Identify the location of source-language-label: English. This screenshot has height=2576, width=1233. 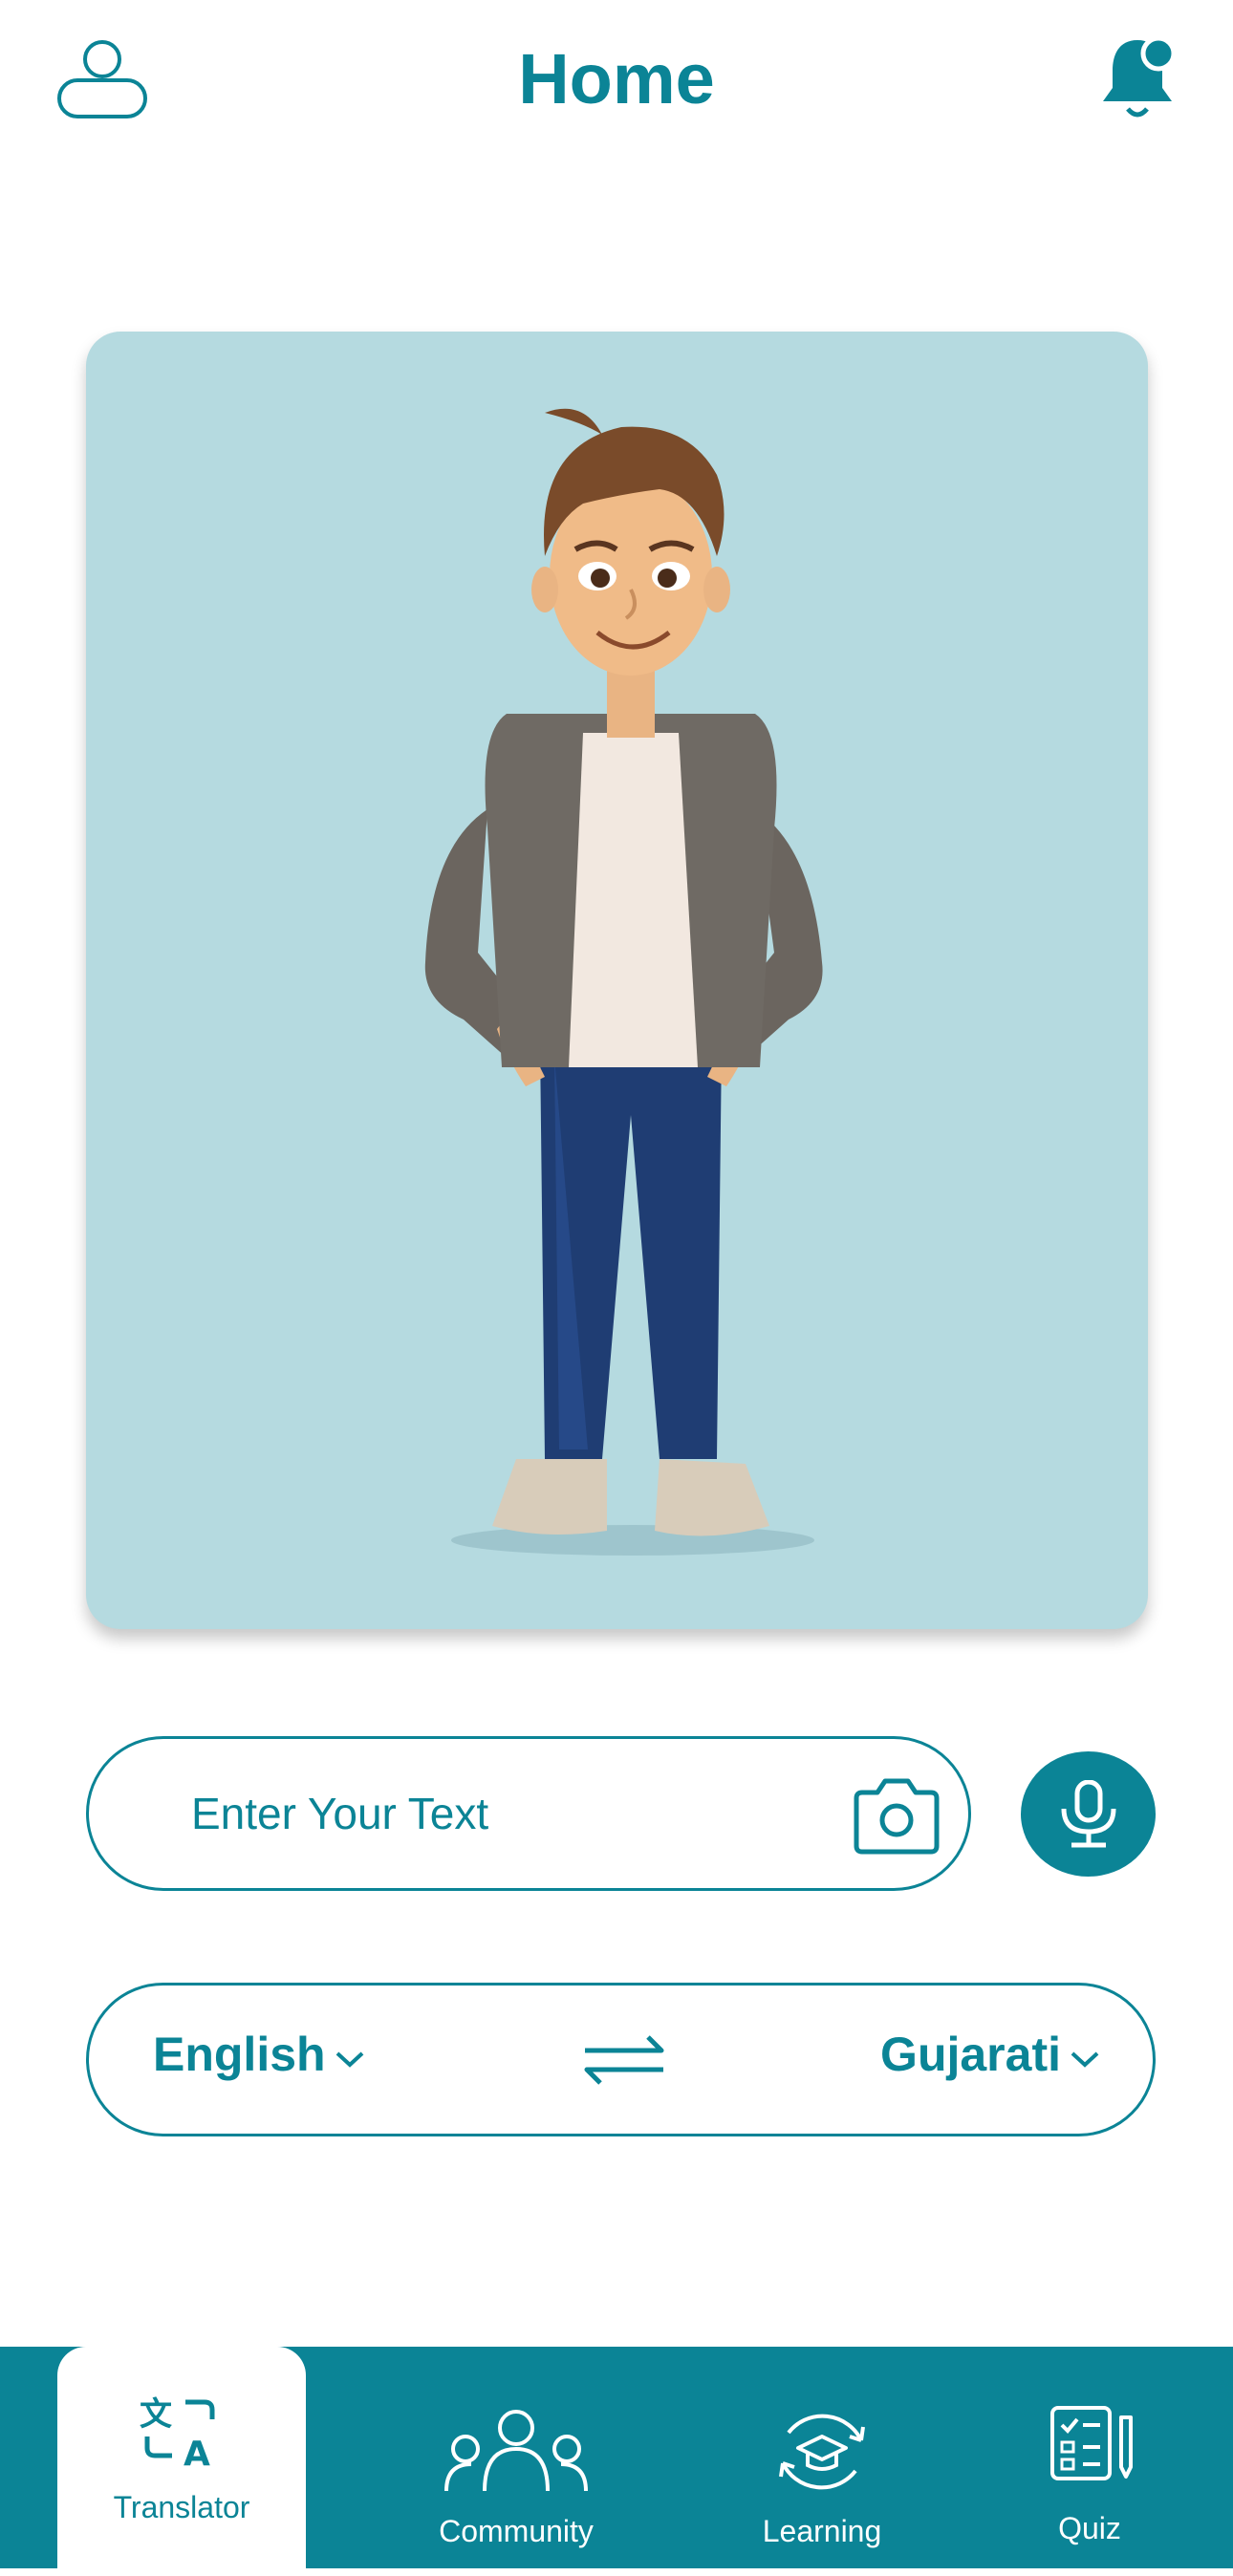
(239, 2054).